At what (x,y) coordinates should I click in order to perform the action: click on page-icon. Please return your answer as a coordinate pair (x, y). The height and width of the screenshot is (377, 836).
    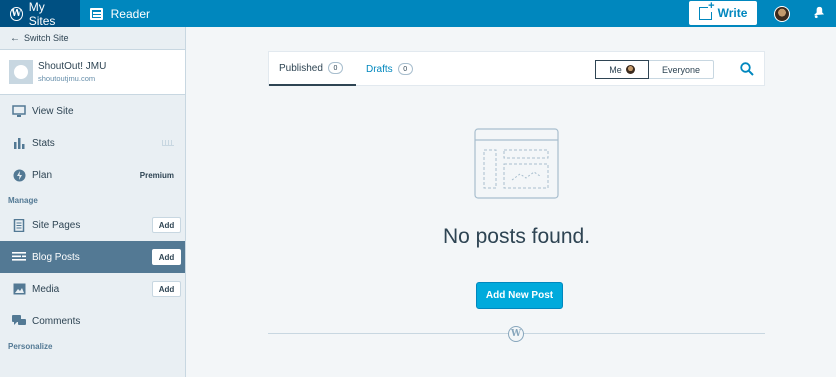
    Looking at the image, I should click on (19, 225).